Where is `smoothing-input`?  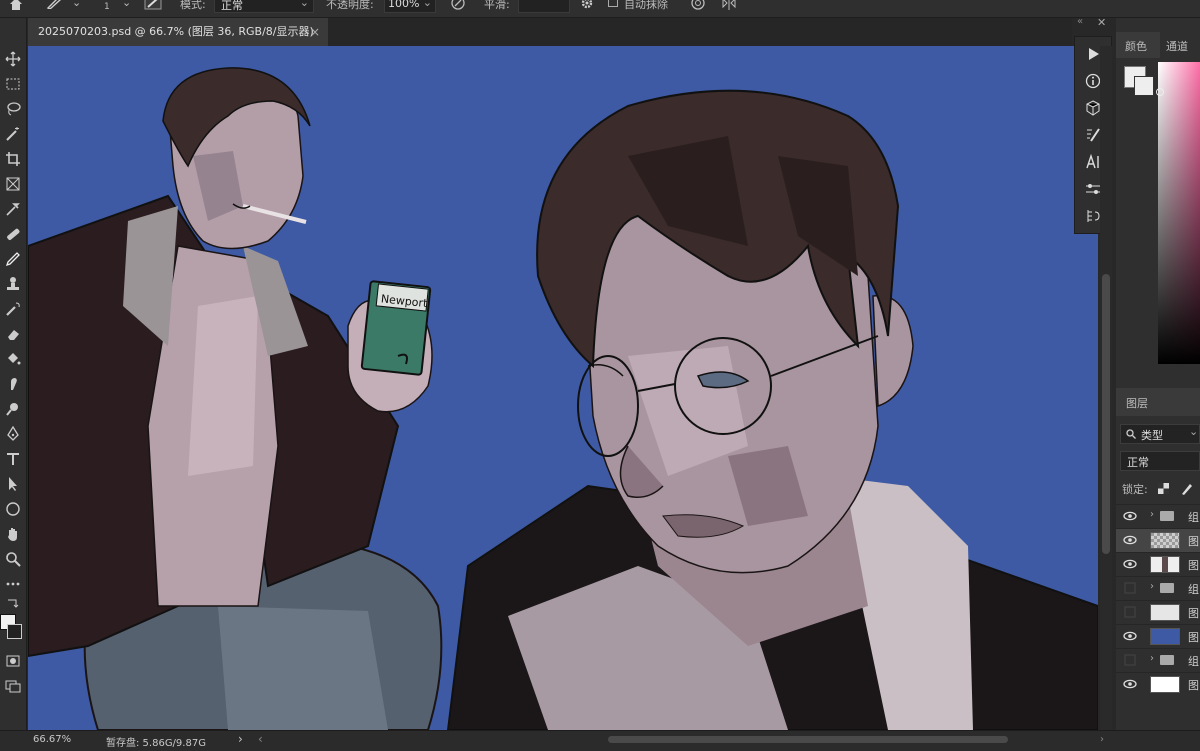 smoothing-input is located at coordinates (544, 6).